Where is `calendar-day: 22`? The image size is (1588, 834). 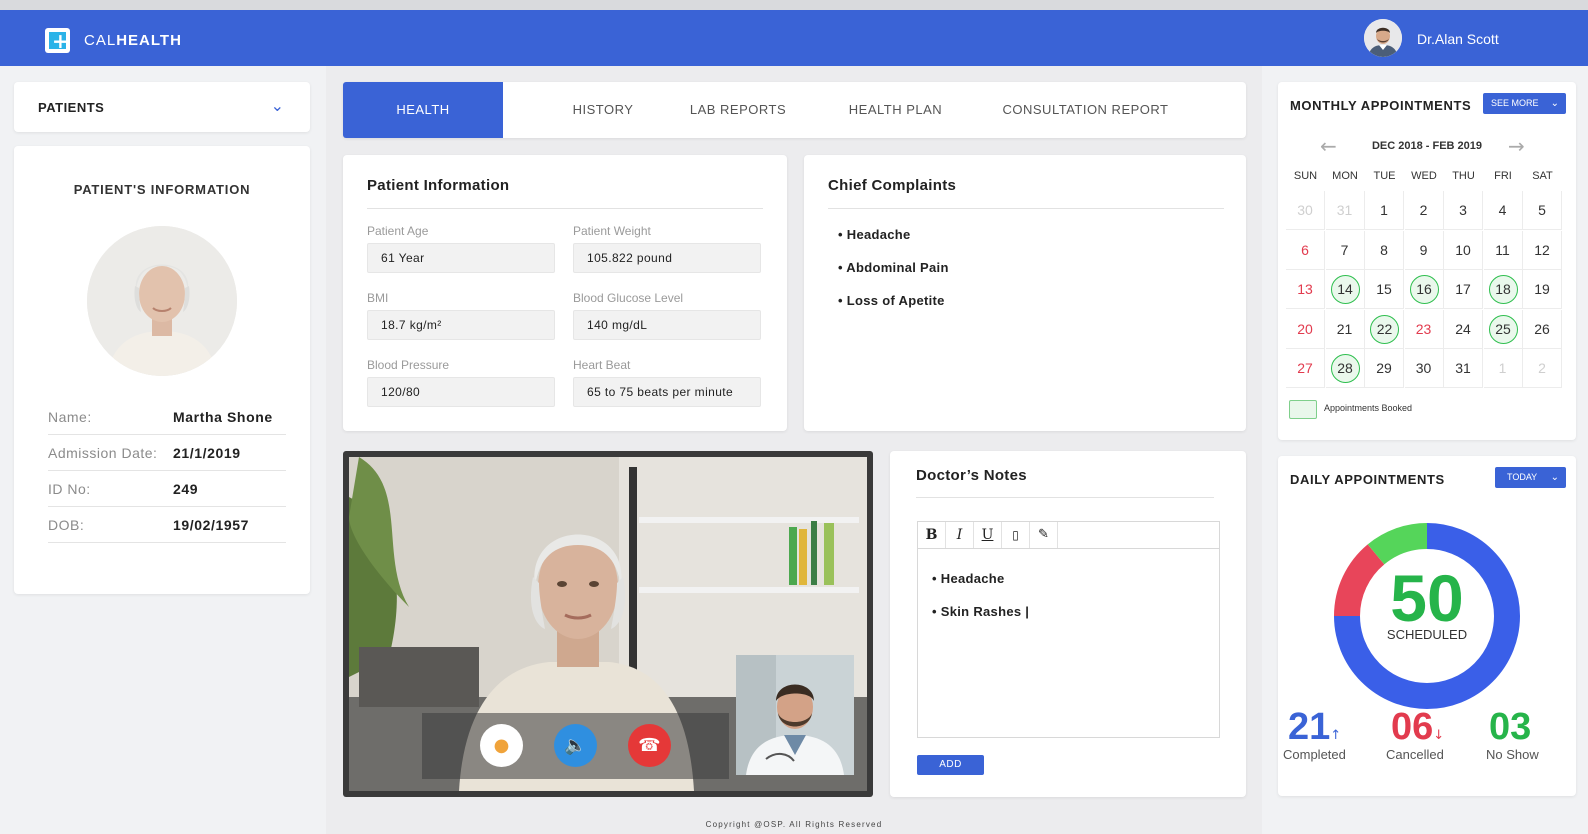 calendar-day: 22 is located at coordinates (1384, 329).